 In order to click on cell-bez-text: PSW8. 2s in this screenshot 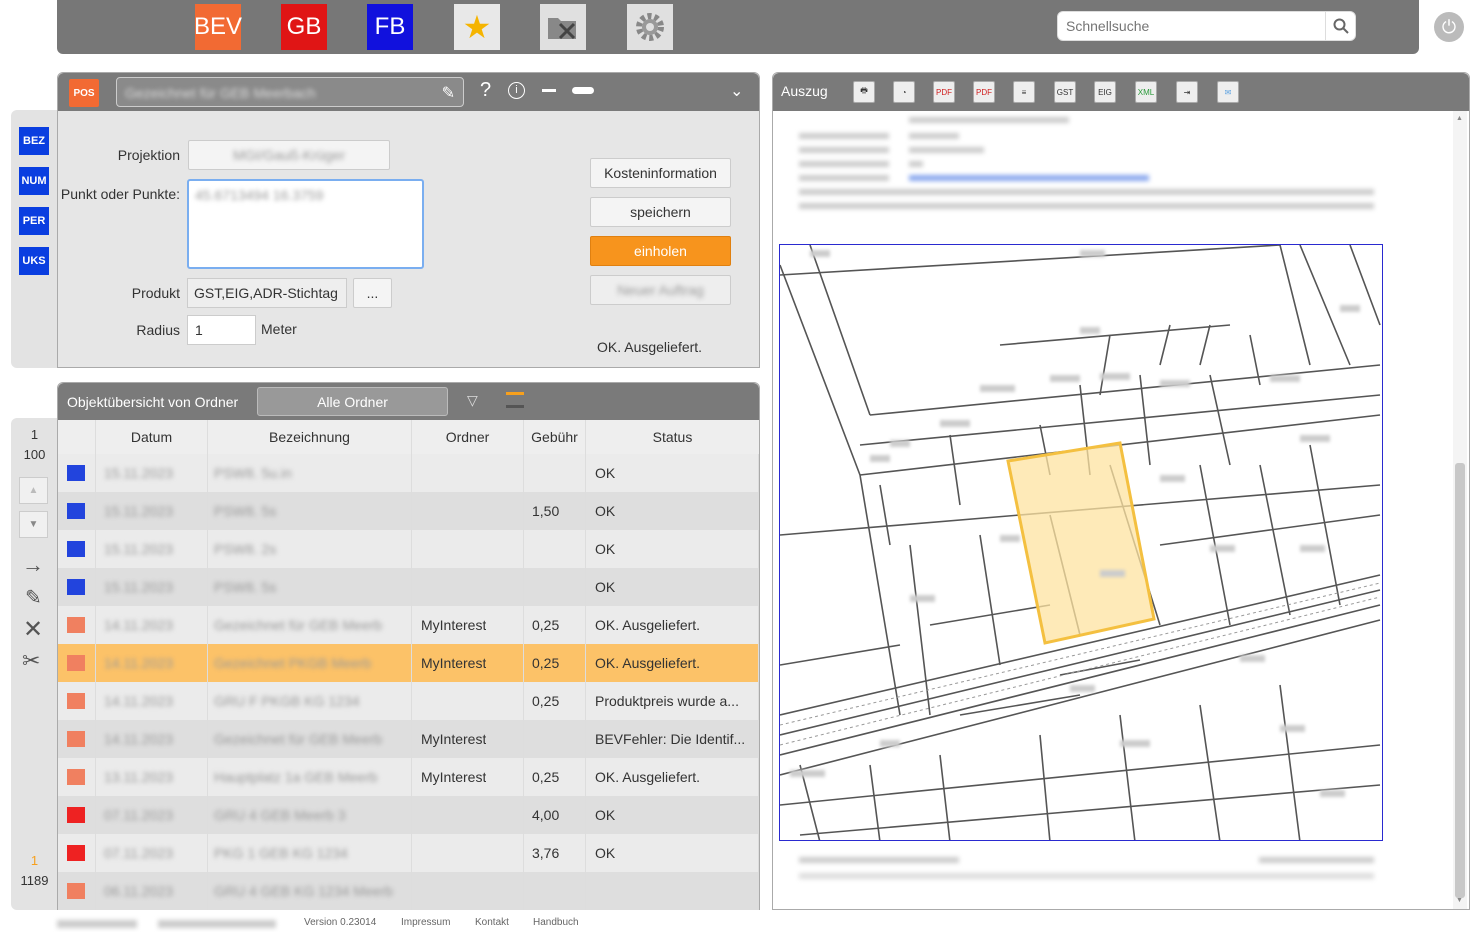, I will do `click(245, 549)`.